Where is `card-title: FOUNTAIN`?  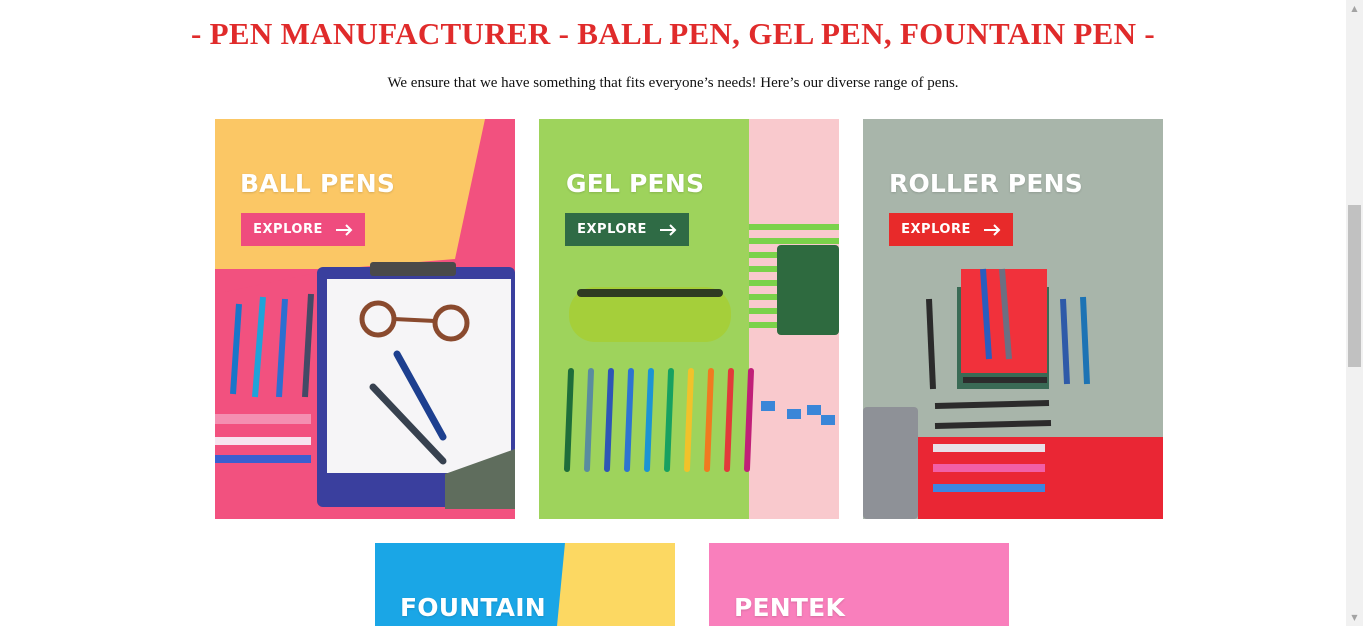 card-title: FOUNTAIN is located at coordinates (473, 607).